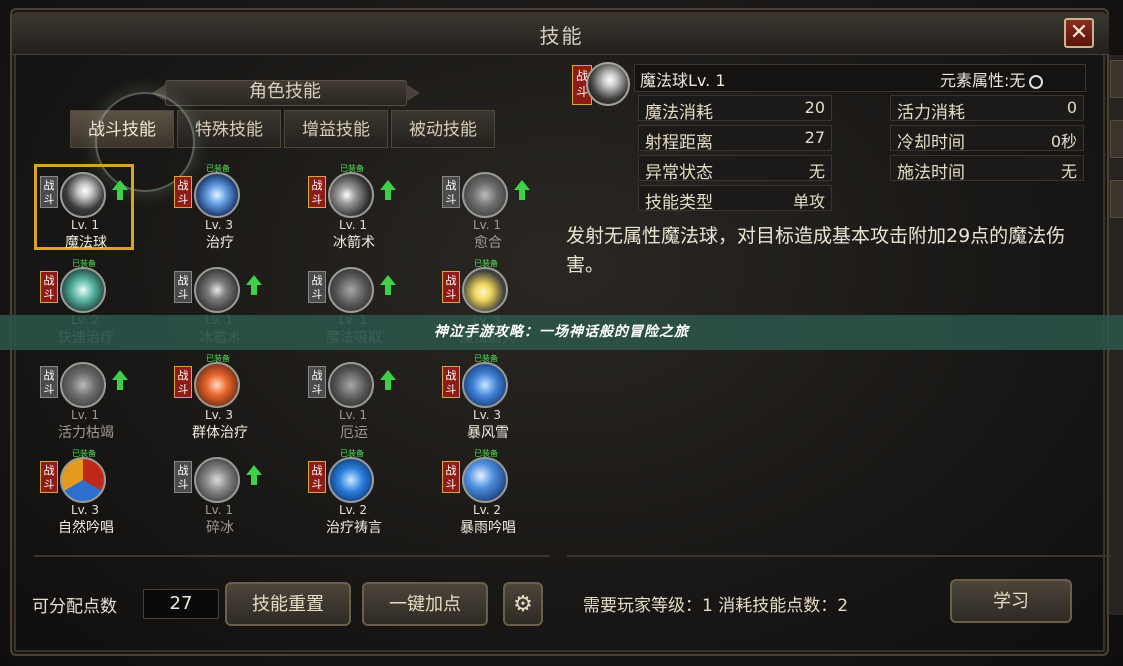 The image size is (1123, 666). What do you see at coordinates (485, 480) in the screenshot?
I see `rain-chant-icon` at bounding box center [485, 480].